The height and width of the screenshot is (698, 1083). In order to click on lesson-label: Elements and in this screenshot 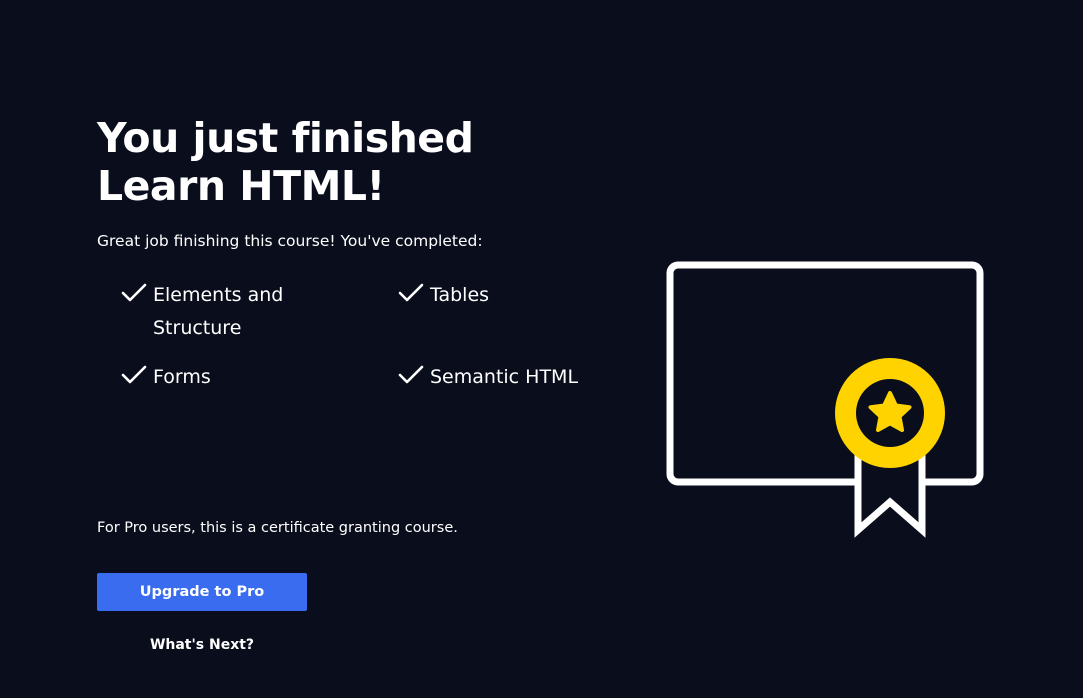, I will do `click(218, 295)`.